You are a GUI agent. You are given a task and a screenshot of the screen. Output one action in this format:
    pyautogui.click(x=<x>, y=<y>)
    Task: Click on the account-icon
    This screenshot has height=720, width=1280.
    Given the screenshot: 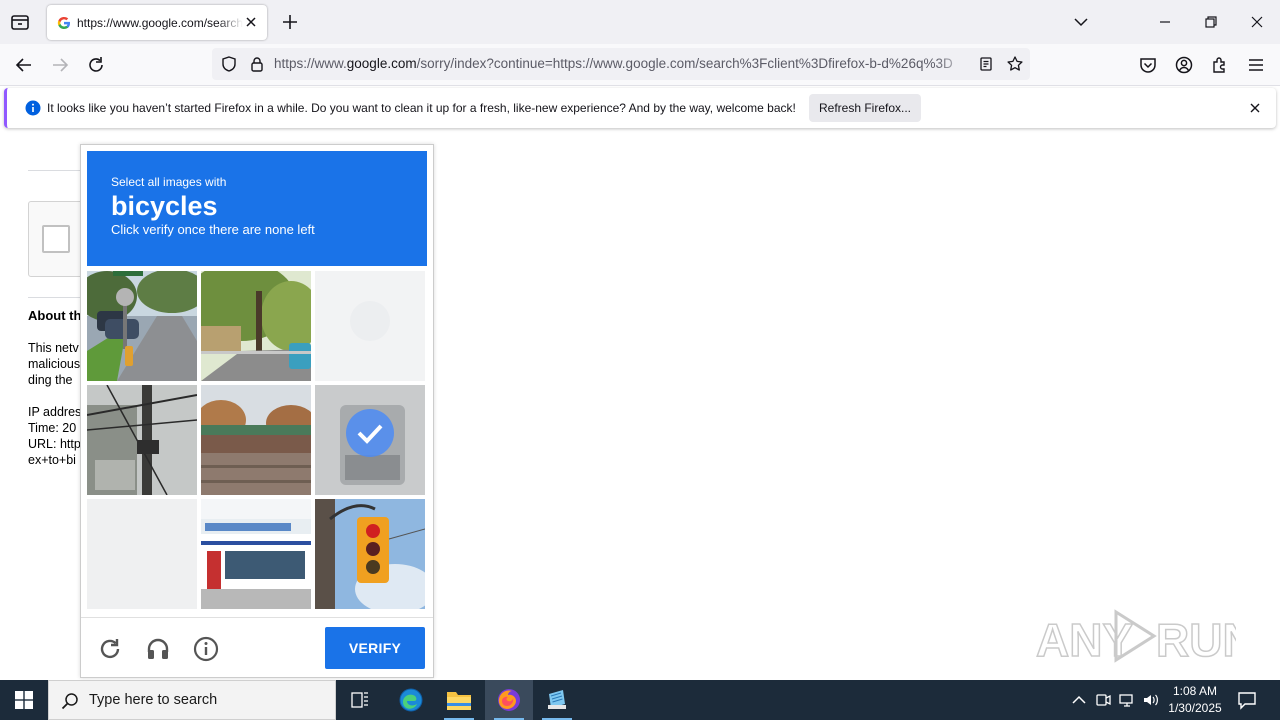 What is the action you would take?
    pyautogui.click(x=1184, y=65)
    